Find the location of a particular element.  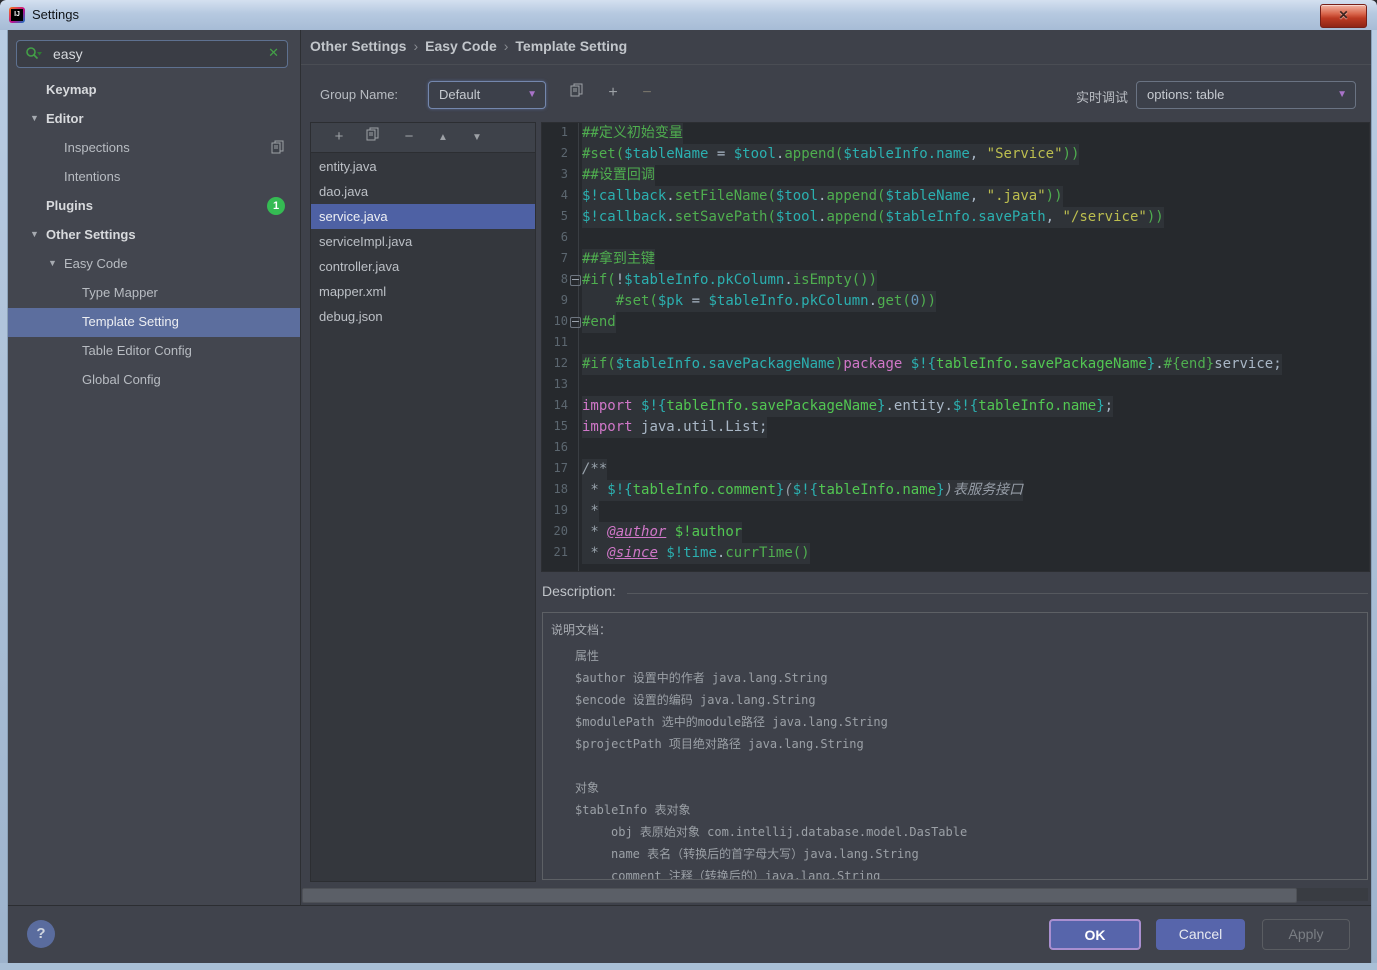

search-input is located at coordinates (153, 54).